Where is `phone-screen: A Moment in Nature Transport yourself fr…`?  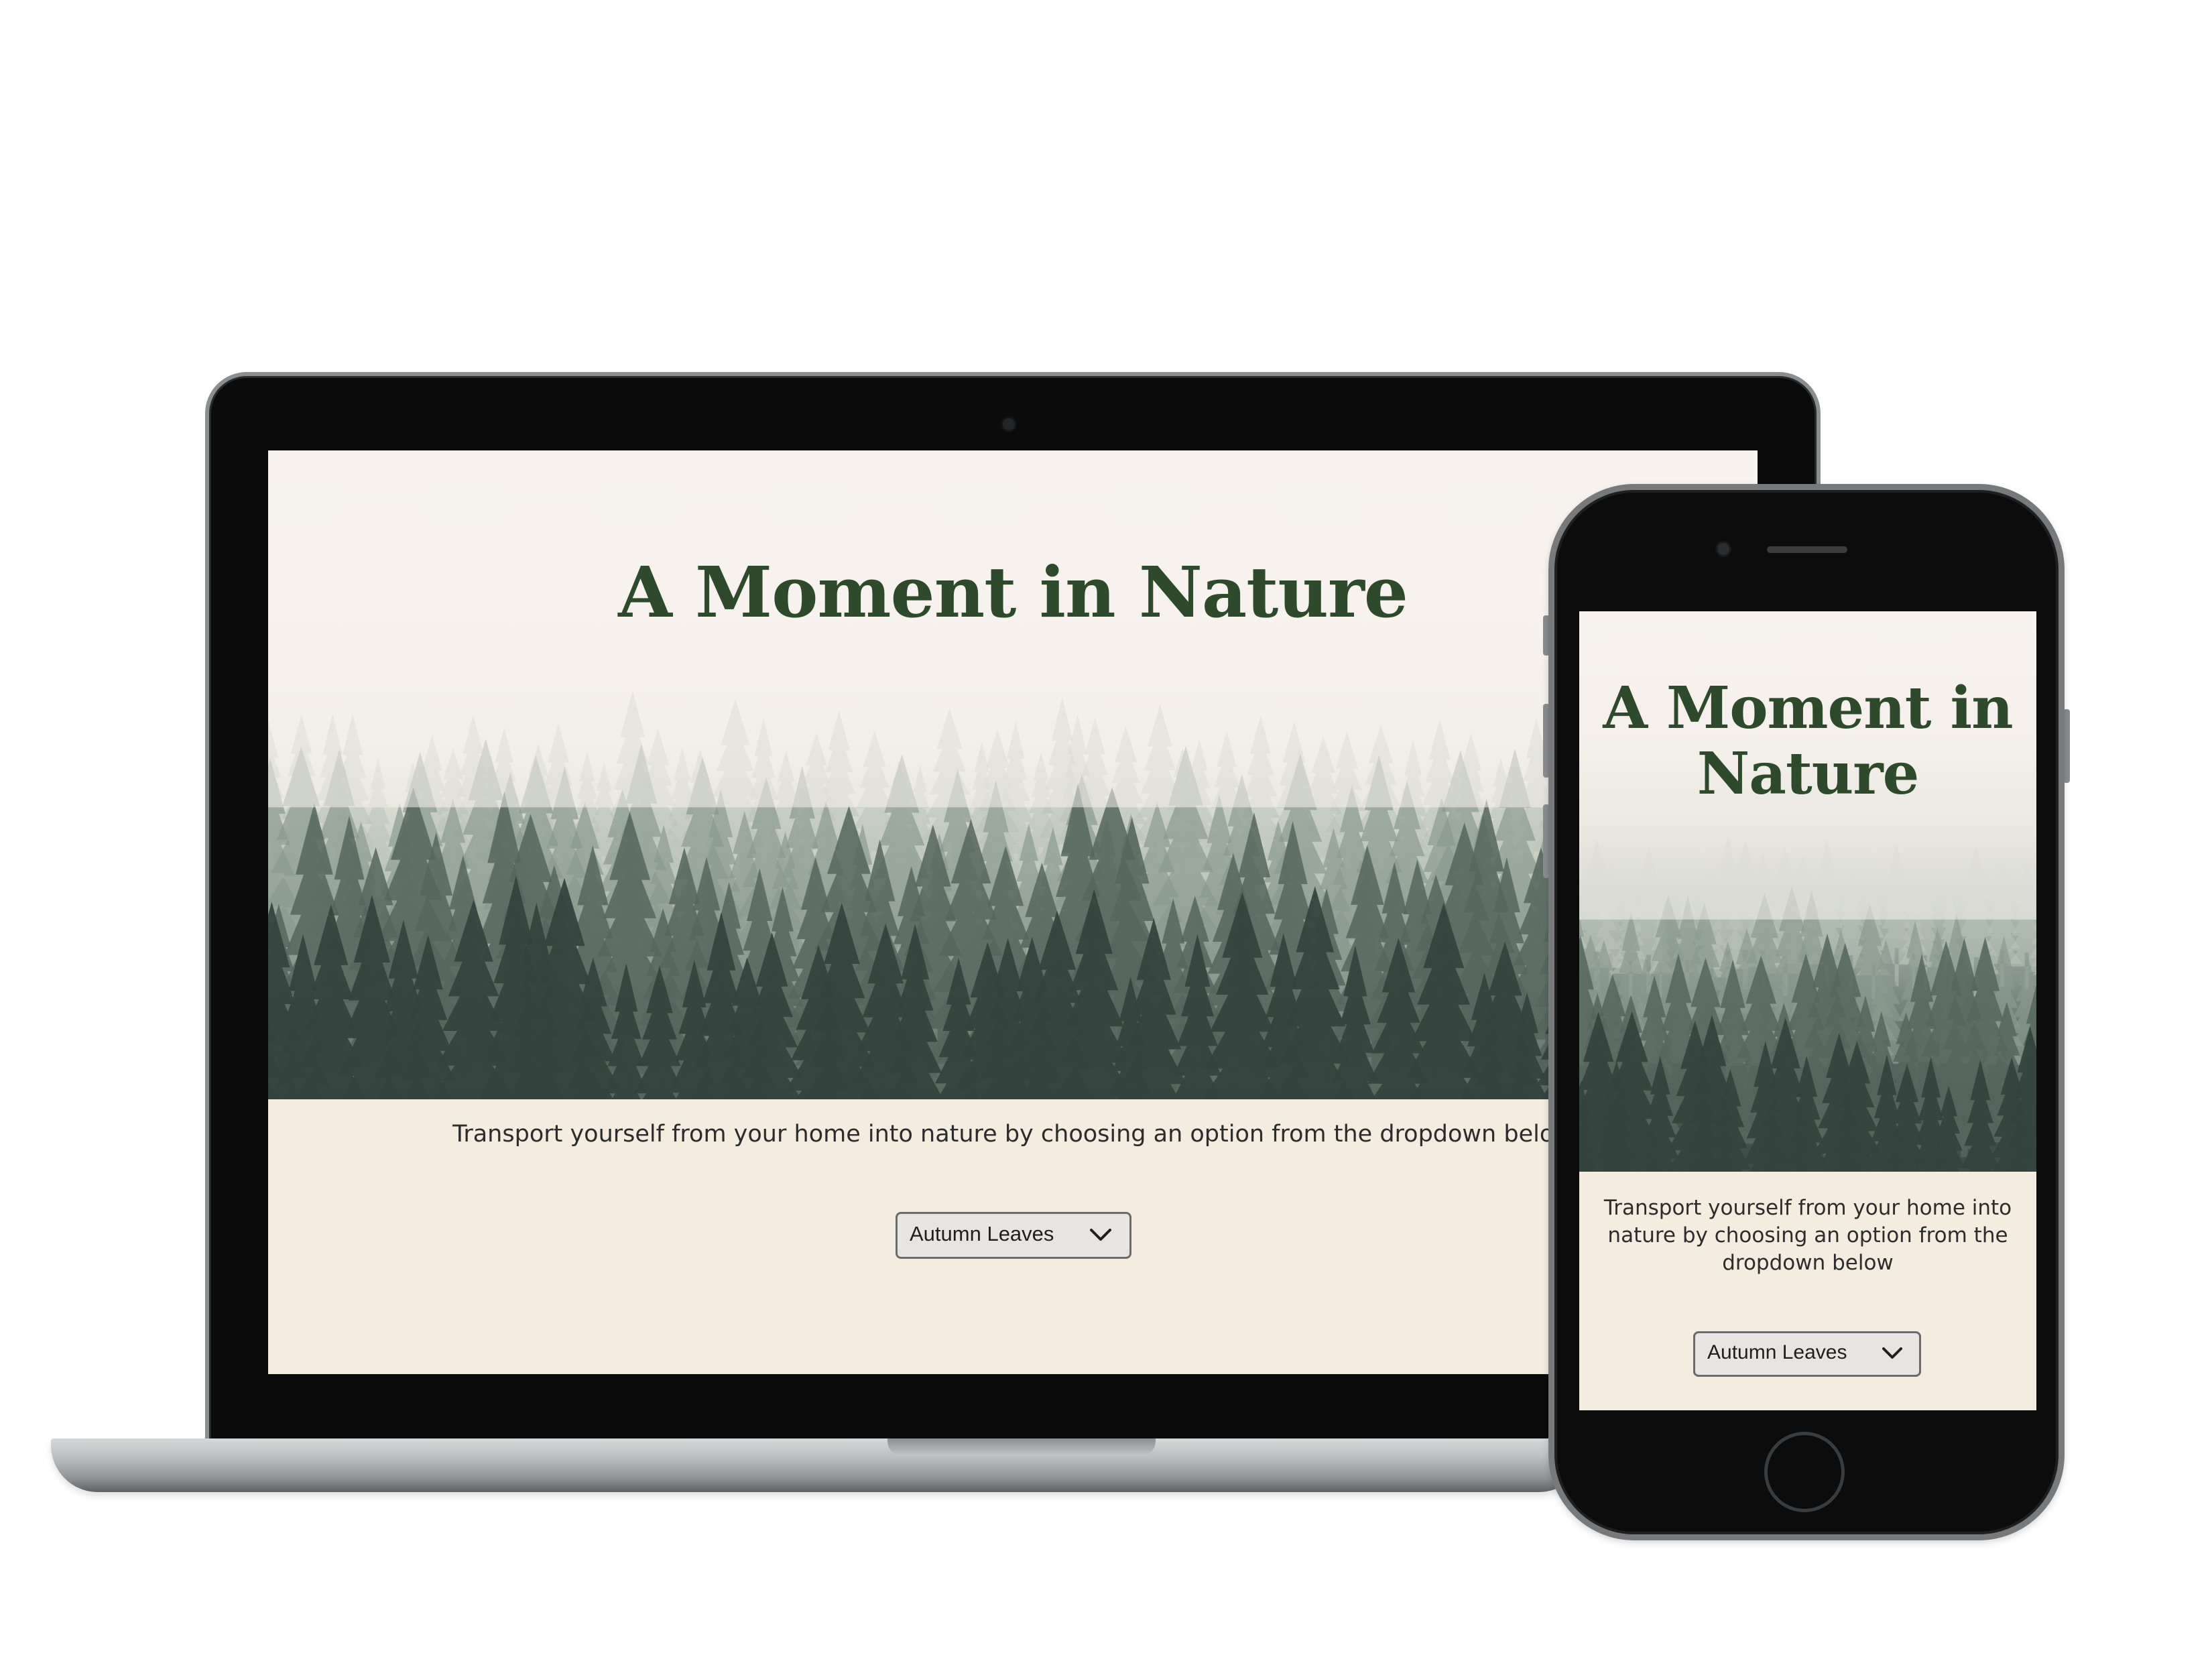
phone-screen: A Moment in Nature Transport yourself fr… is located at coordinates (1807, 1010).